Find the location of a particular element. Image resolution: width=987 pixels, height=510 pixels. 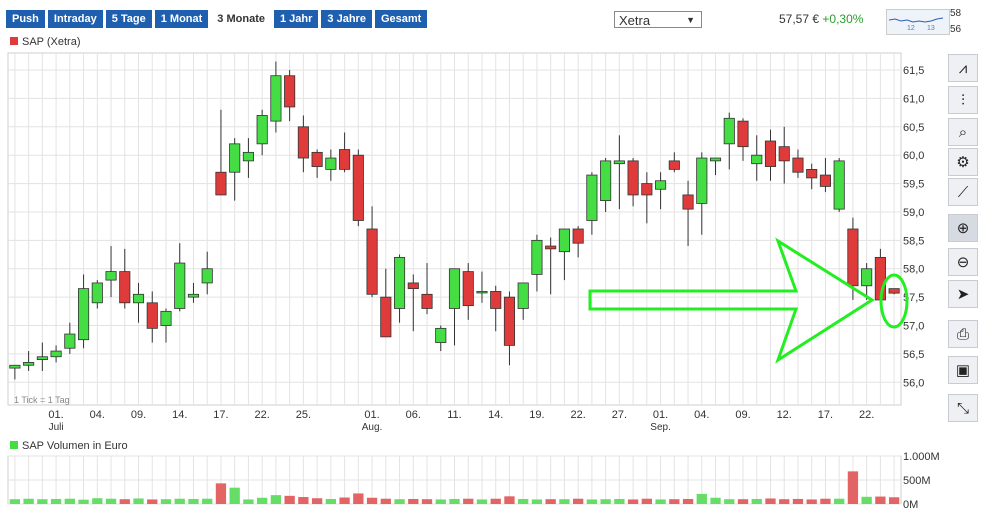

collapse-button: ⤡ is located at coordinates (963, 408).